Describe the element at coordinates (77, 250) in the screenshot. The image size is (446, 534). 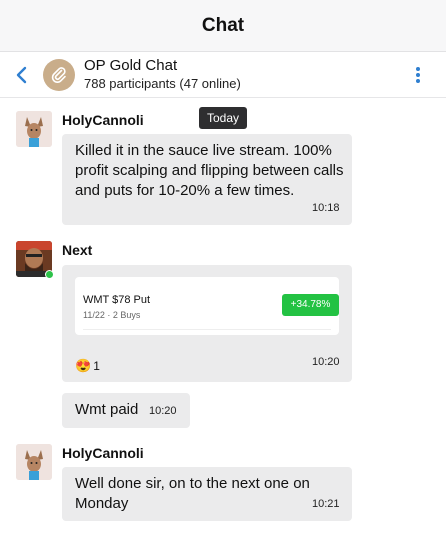
I see `sender-name: Next` at that location.